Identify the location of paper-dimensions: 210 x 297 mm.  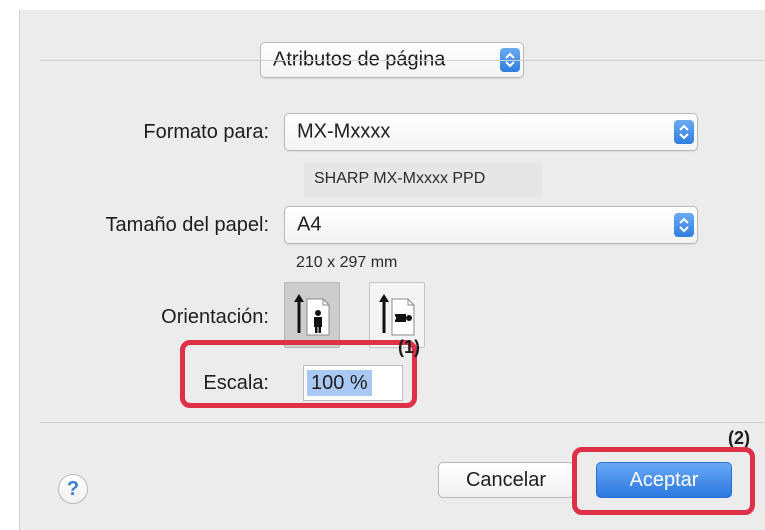
(347, 262).